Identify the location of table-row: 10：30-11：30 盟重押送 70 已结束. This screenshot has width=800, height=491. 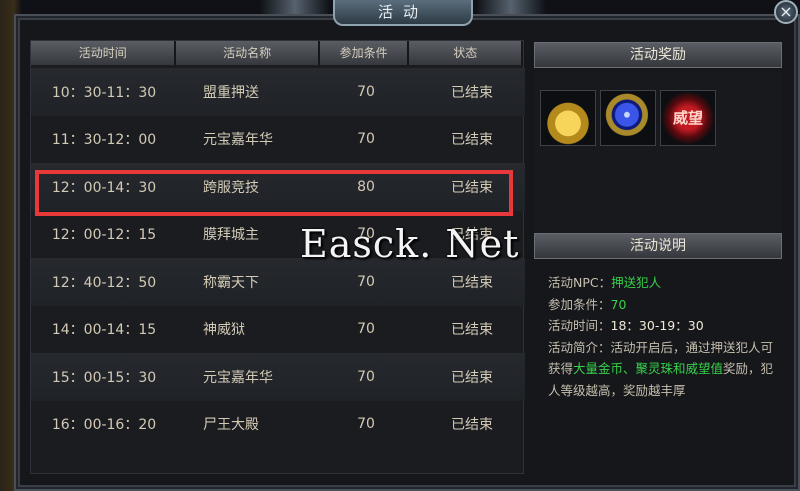
(278, 92).